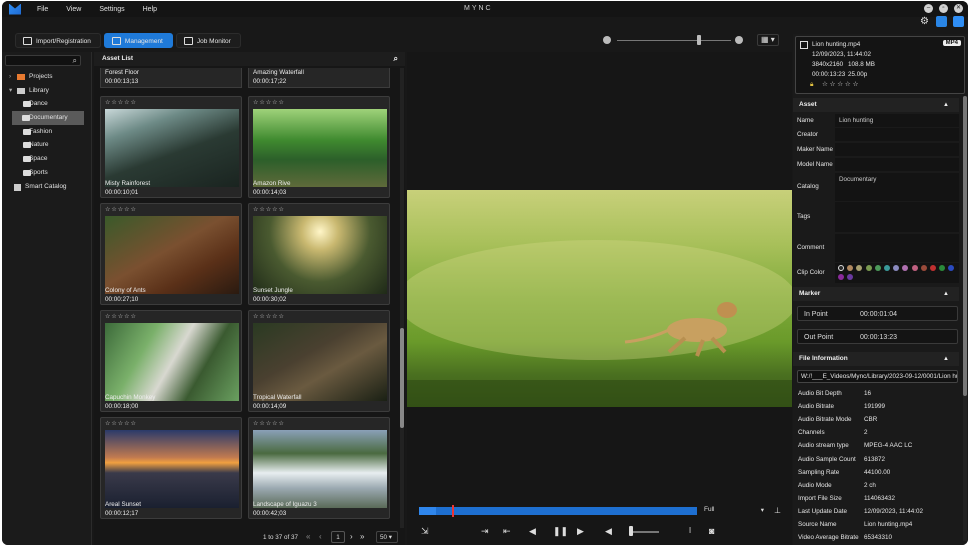 The image size is (970, 547). What do you see at coordinates (362, 536) in the screenshot?
I see `last-page-icon: »` at bounding box center [362, 536].